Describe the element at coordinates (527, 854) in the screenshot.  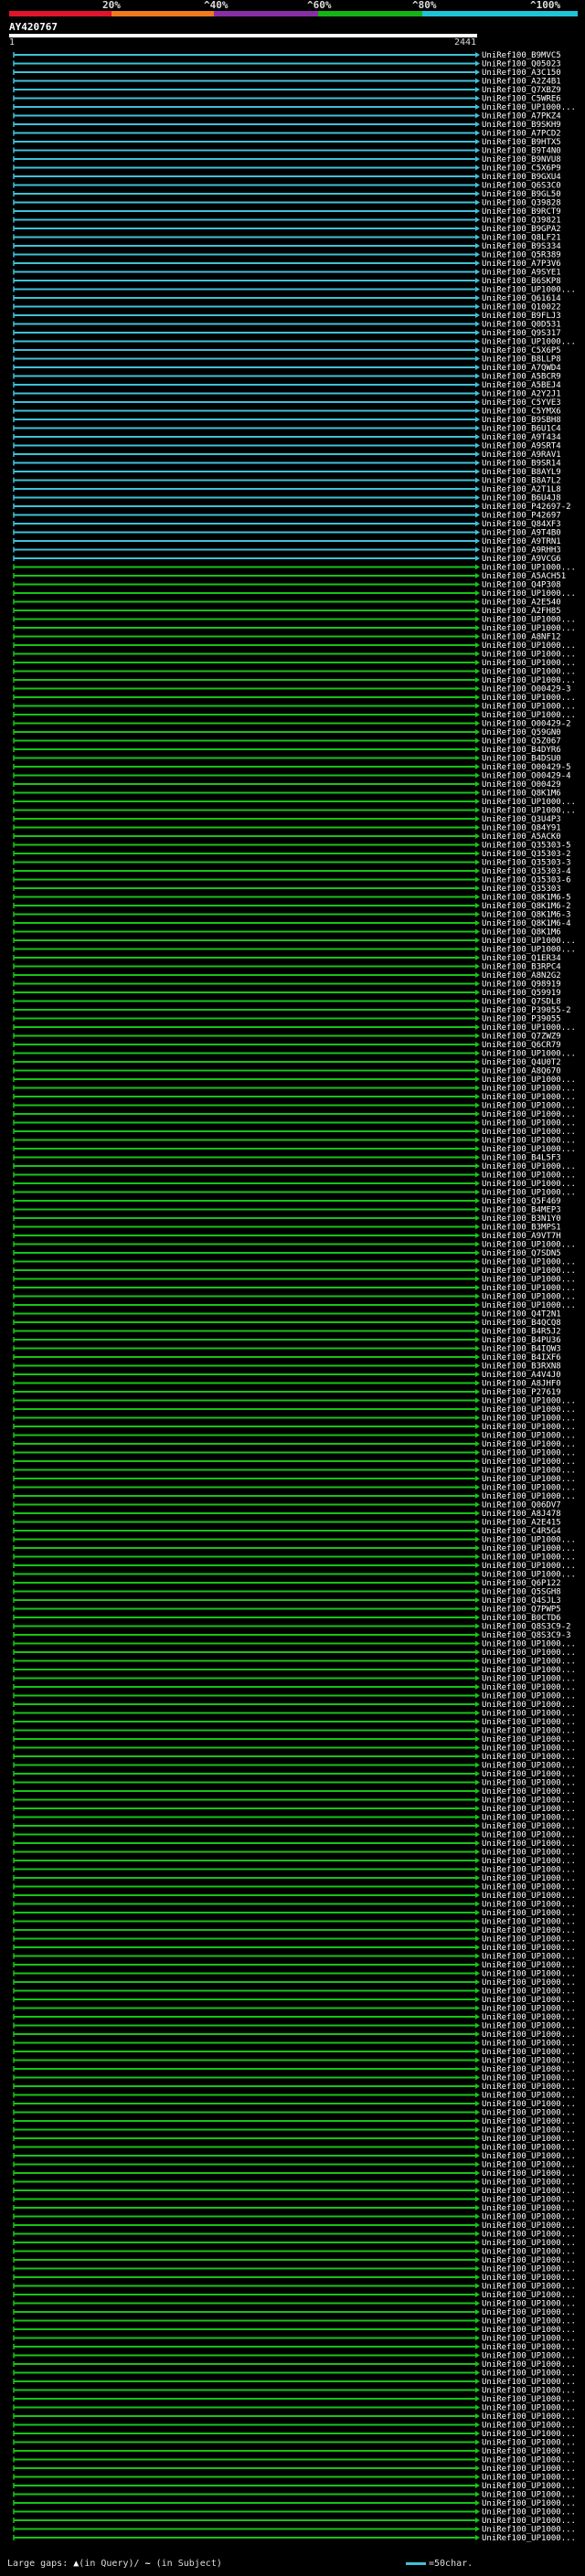
I see `hit-name-link: UniRef100_Q35303-2` at that location.